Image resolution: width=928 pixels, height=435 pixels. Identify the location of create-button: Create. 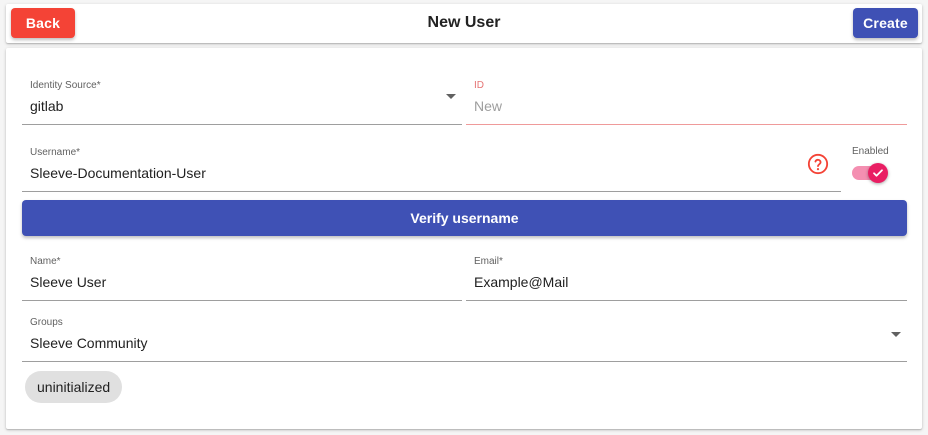
(885, 23).